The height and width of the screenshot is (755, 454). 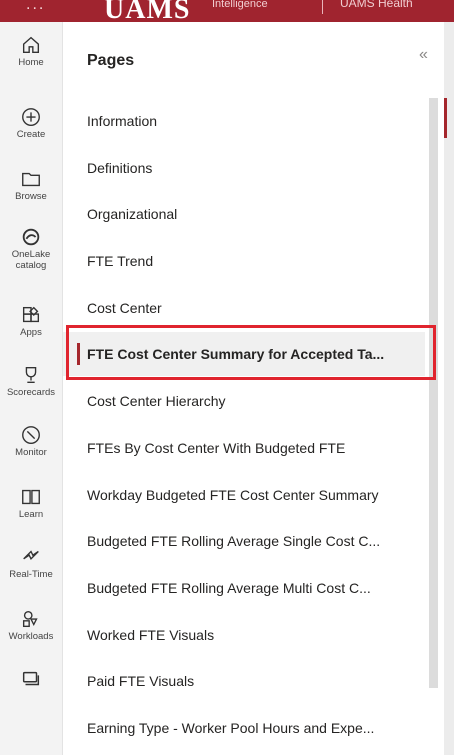 I want to click on workspace-name: UAMS Health, so click(x=376, y=5).